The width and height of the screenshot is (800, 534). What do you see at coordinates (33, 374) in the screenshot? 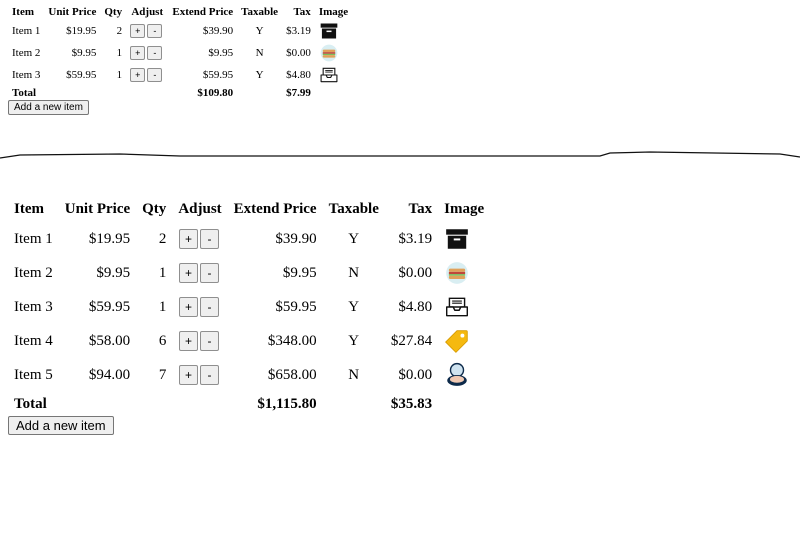
I see `item-name: Item 5` at bounding box center [33, 374].